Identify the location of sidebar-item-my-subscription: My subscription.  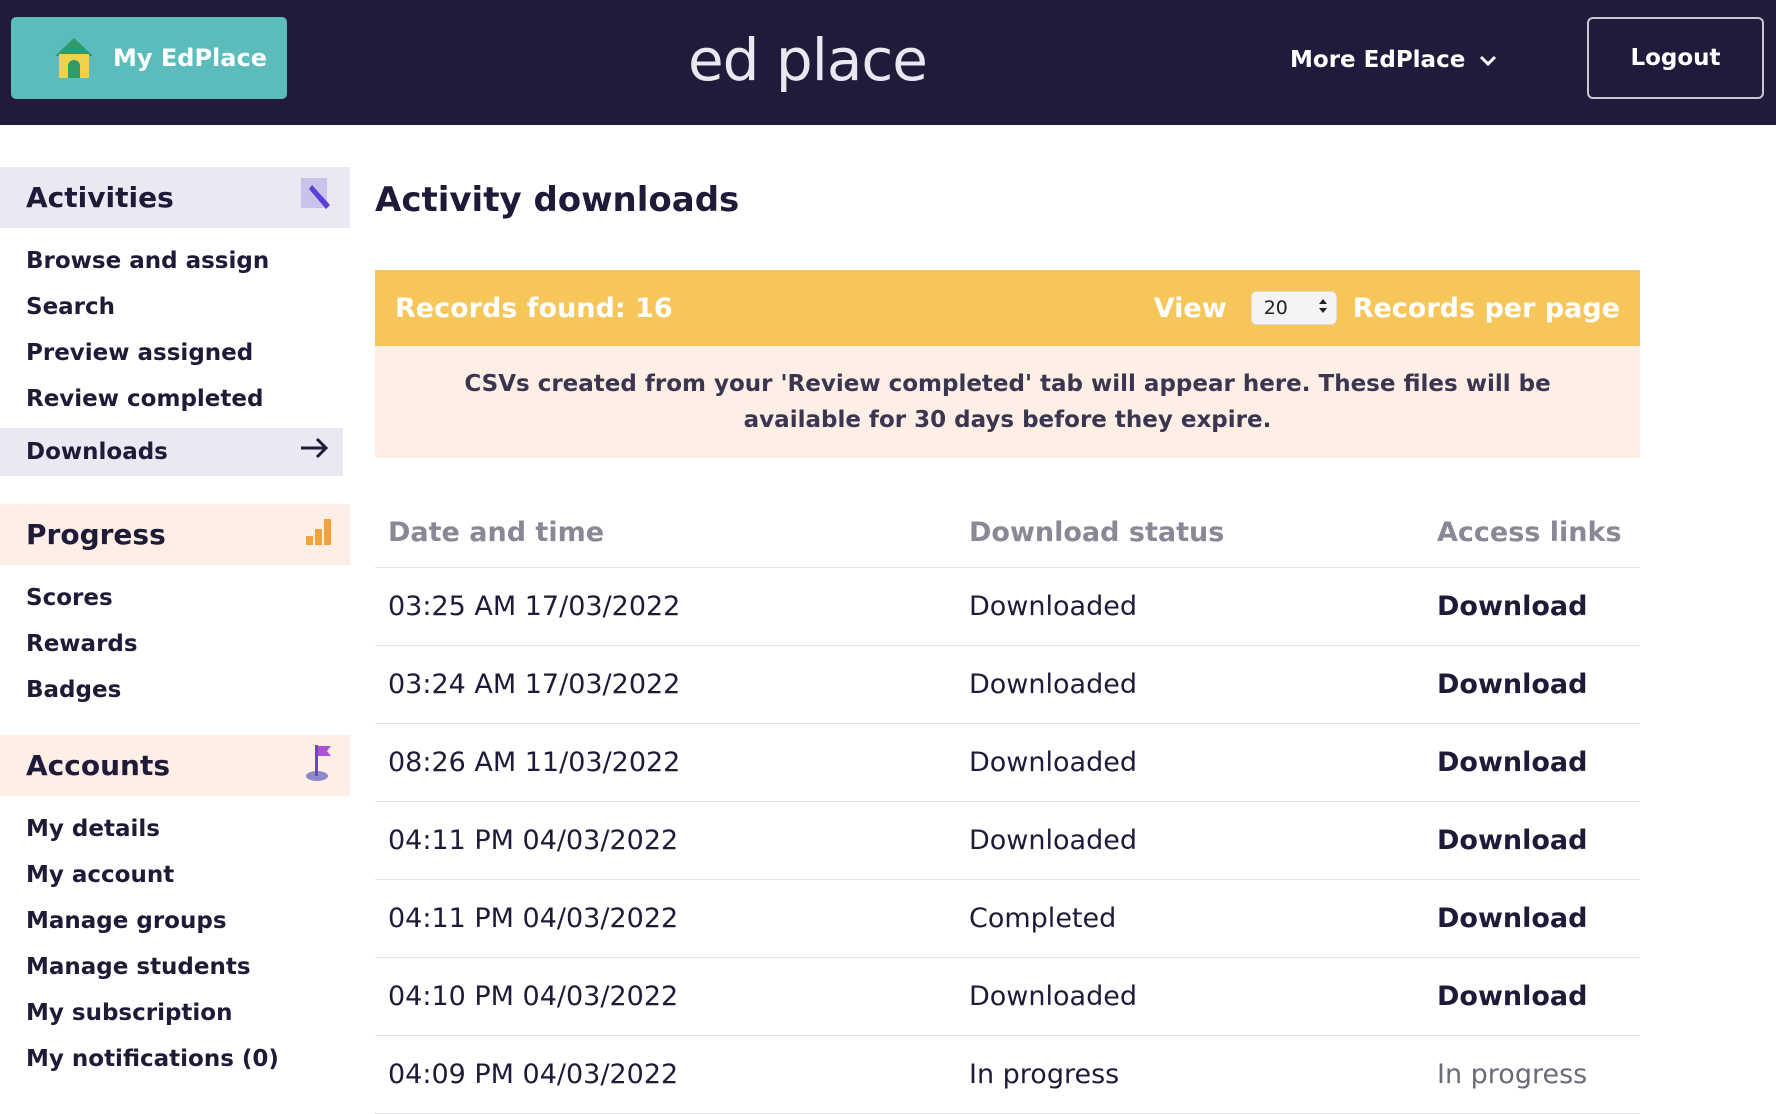
(175, 1013).